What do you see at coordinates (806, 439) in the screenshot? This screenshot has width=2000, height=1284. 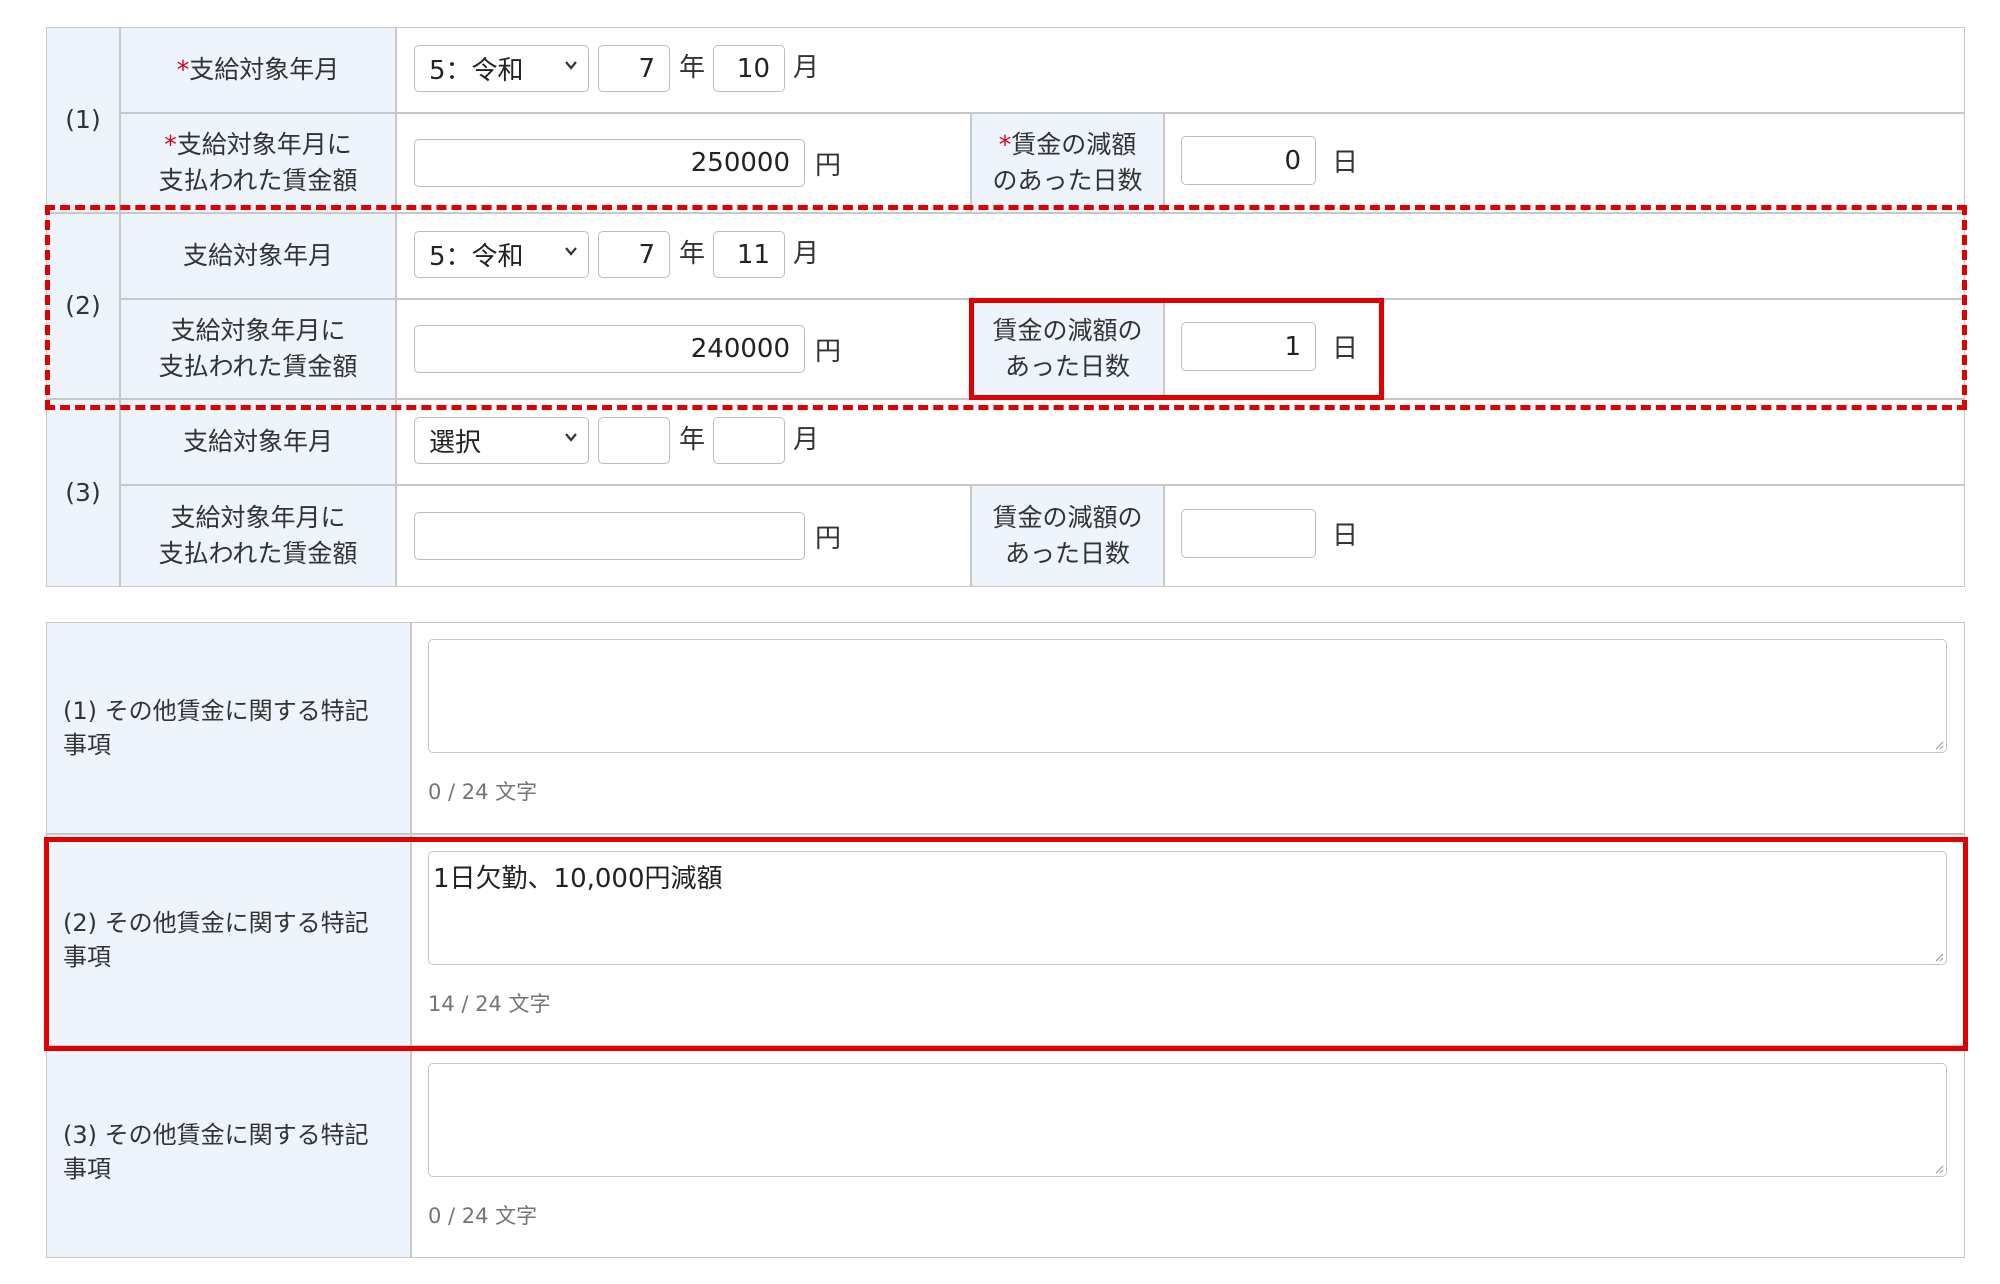 I see `month-unit-3: 月` at bounding box center [806, 439].